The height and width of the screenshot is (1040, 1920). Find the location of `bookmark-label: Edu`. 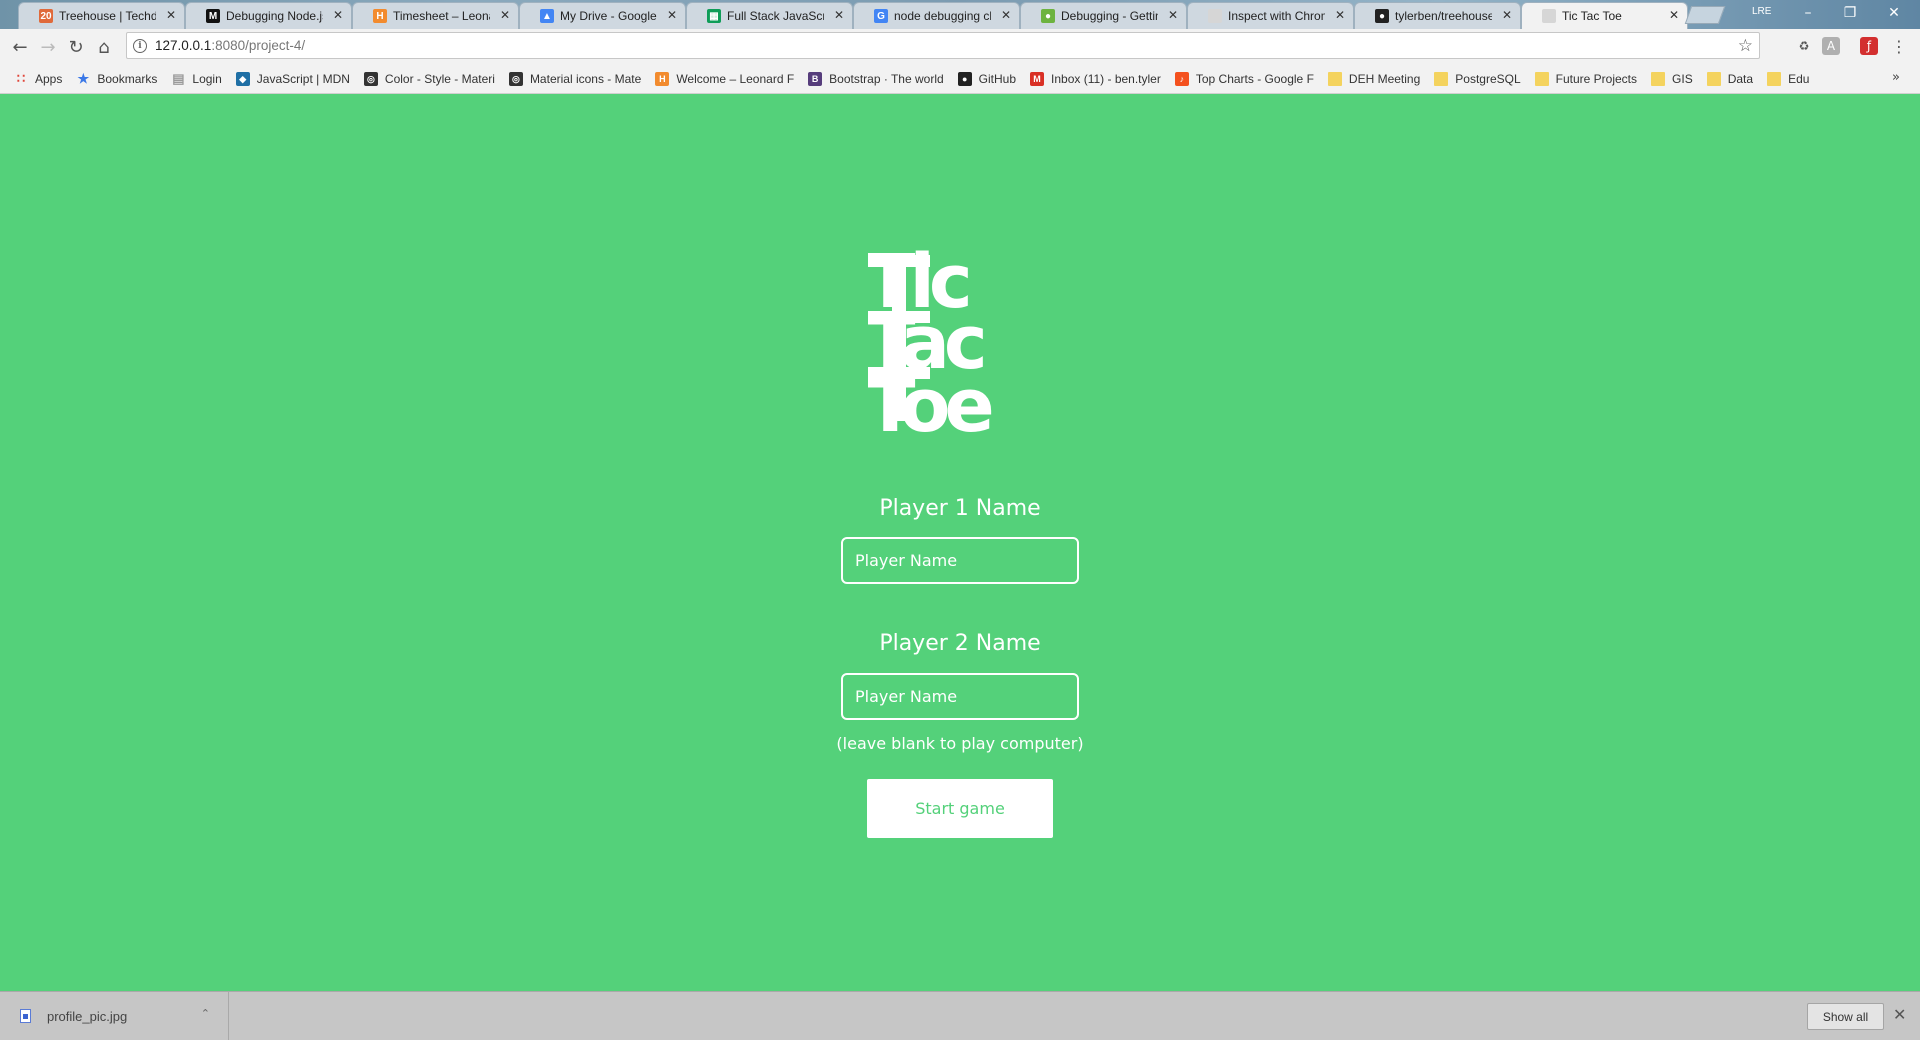

bookmark-label: Edu is located at coordinates (1799, 79).